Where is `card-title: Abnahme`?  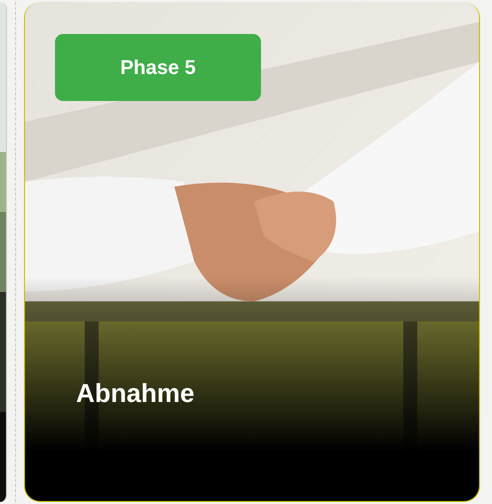 card-title: Abnahme is located at coordinates (135, 393).